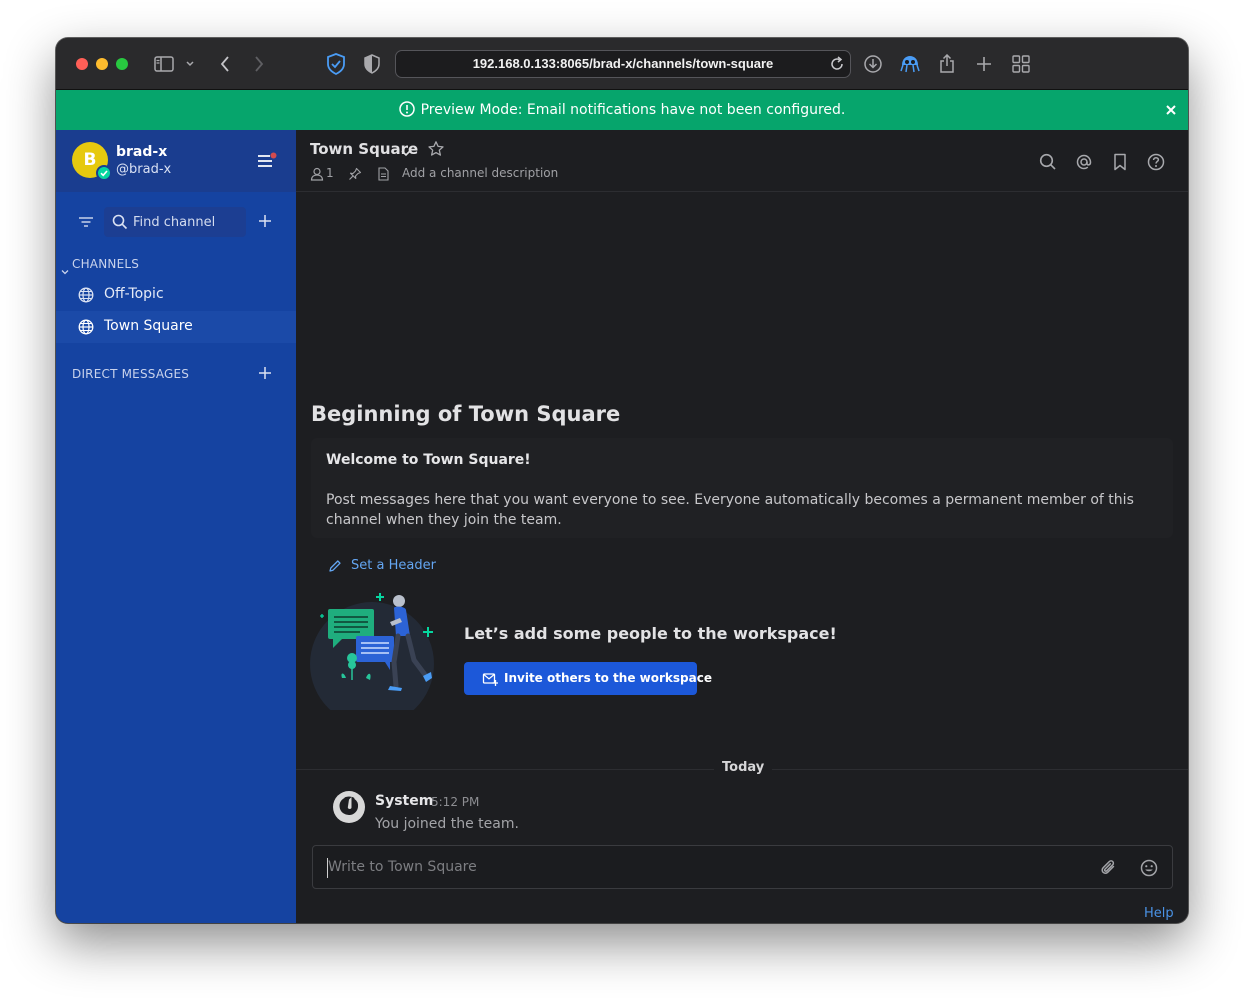  Describe the element at coordinates (742, 161) in the screenshot. I see `channel-header: Town Square 1 Add a channel description` at that location.